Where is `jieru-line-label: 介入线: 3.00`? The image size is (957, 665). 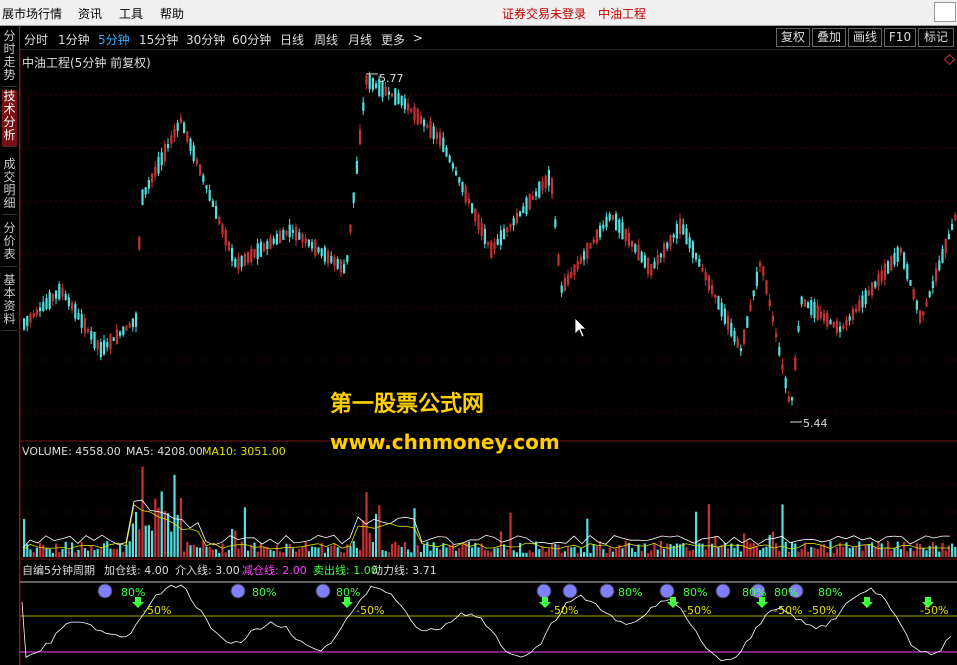 jieru-line-label: 介入线: 3.00 is located at coordinates (207, 570).